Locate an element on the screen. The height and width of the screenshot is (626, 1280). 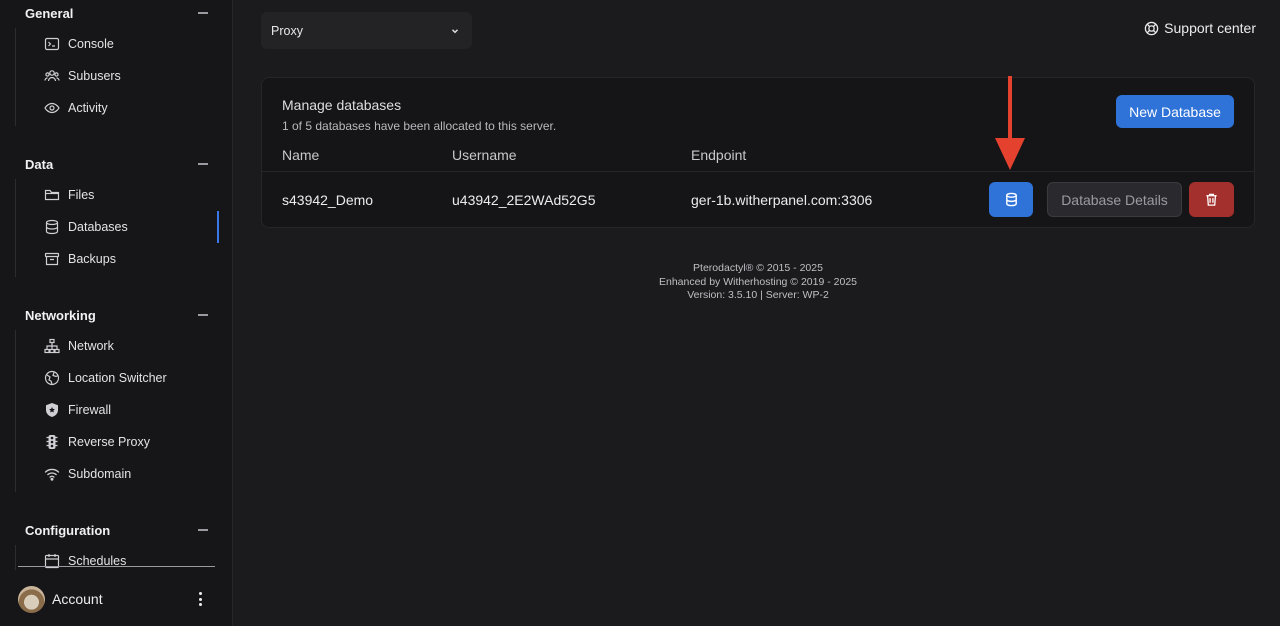
sidebar-divider is located at coordinates (116, 566).